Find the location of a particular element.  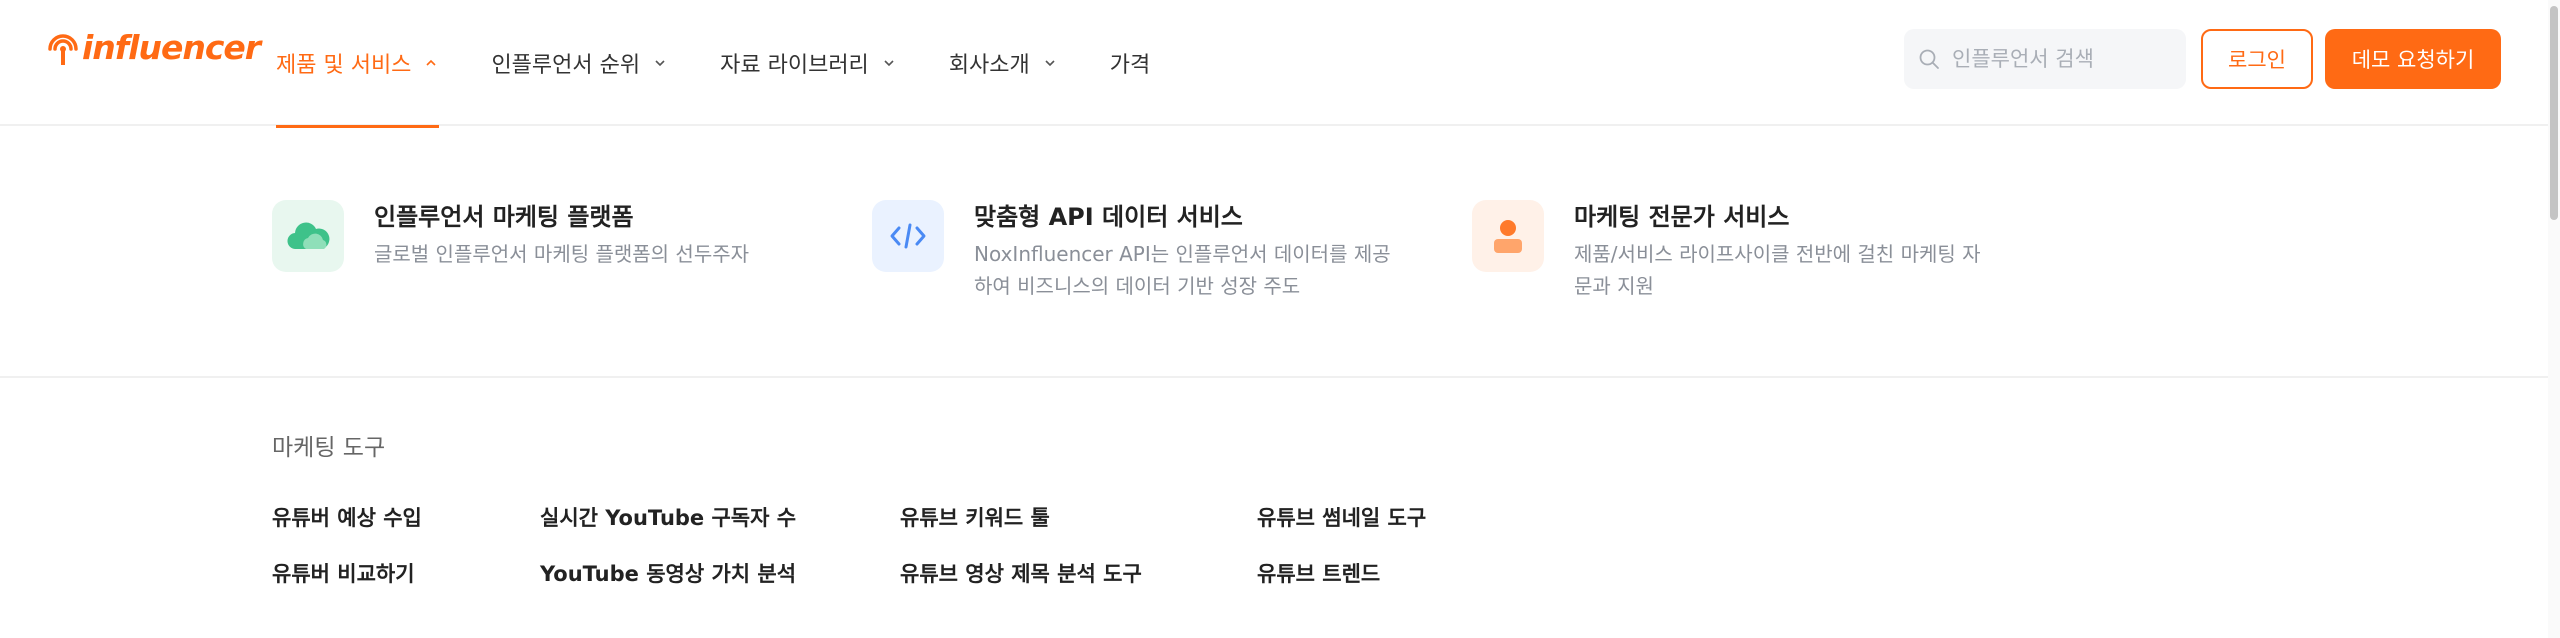

tool-link-youtube-trends: 유튜브 트렌드 is located at coordinates (1318, 573).